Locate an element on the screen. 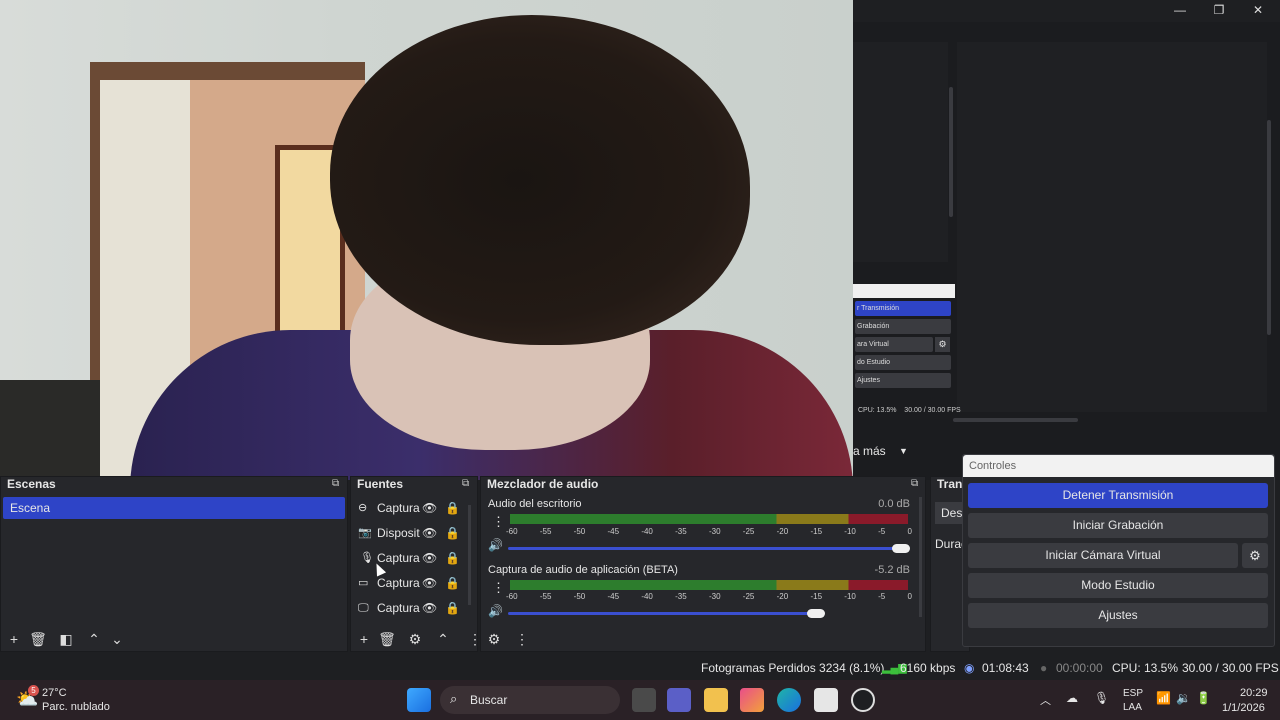 Image resolution: width=1280 pixels, height=720 pixels. teams-icon is located at coordinates (679, 700).